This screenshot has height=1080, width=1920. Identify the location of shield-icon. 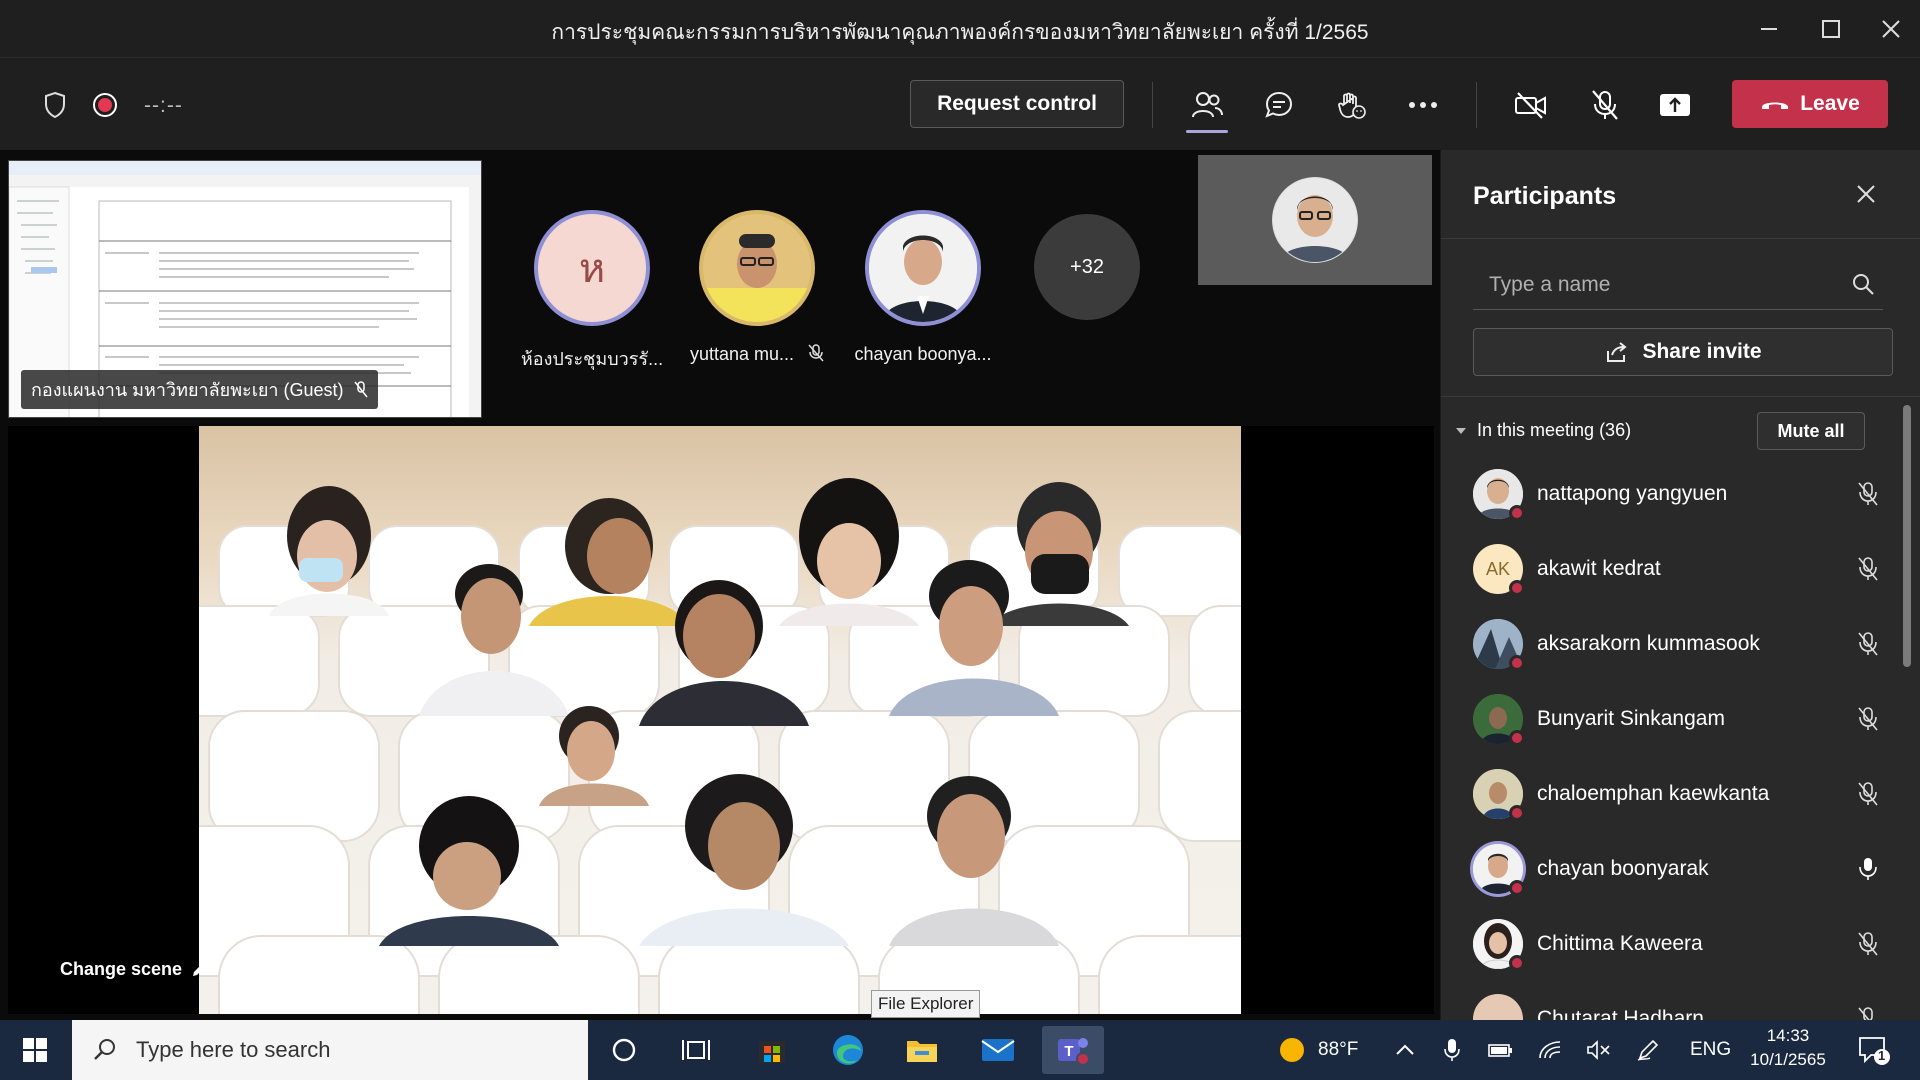
(55, 105).